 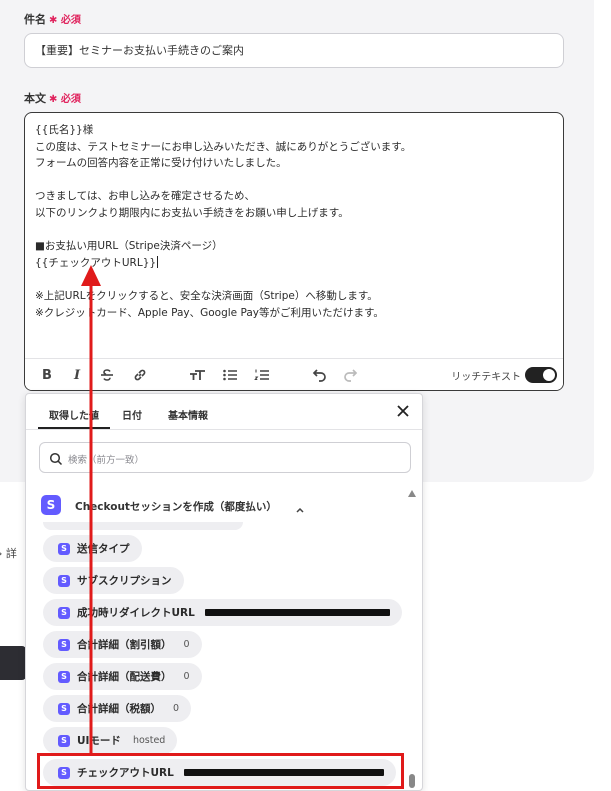 I want to click on annotation-arrow-icon, so click(x=91, y=509).